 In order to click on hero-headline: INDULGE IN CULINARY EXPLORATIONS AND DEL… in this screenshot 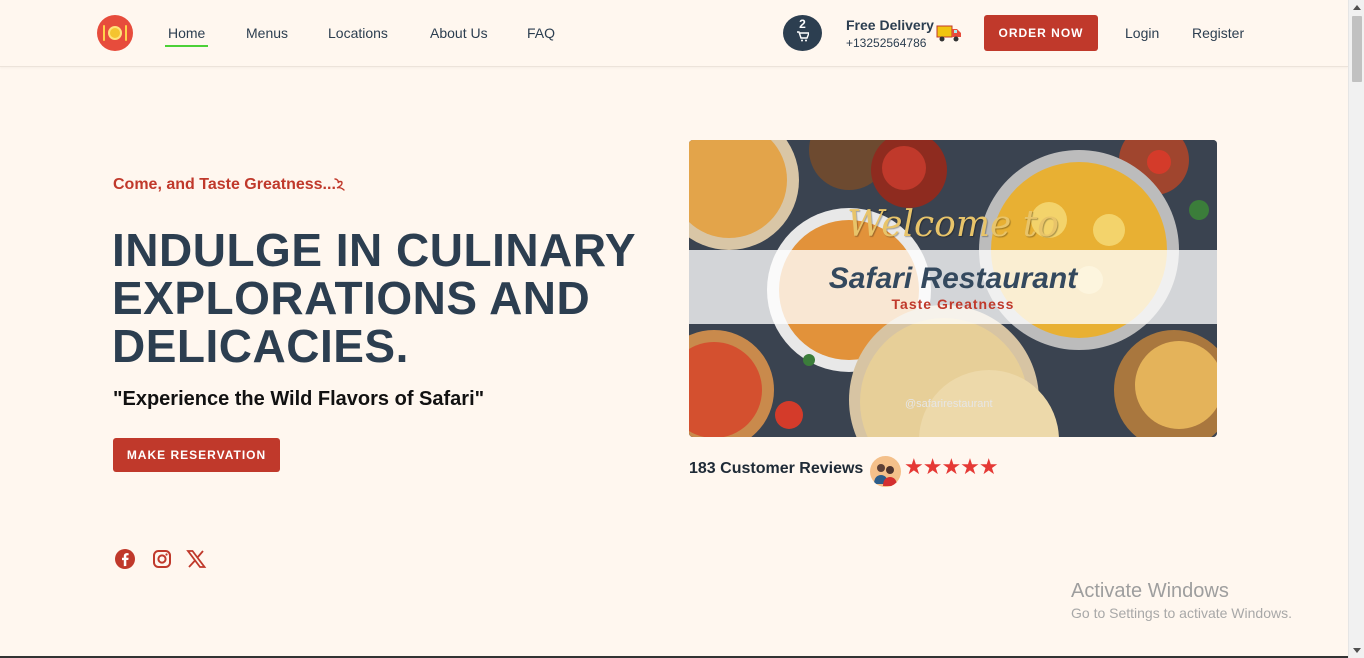, I will do `click(382, 298)`.